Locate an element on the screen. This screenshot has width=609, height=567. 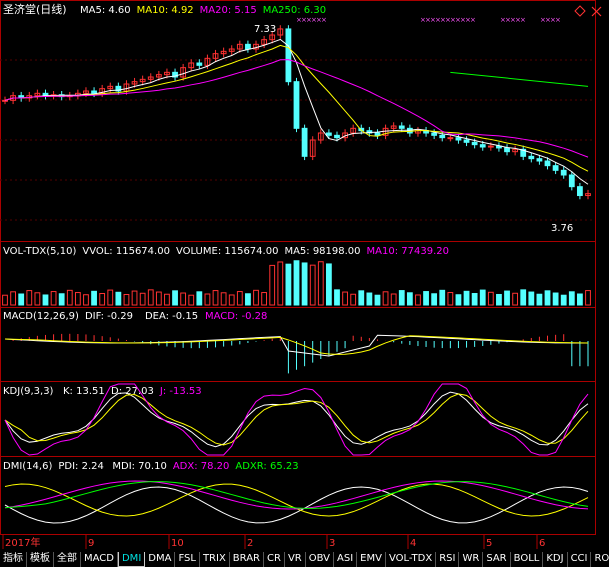
tab-trix: TRIX is located at coordinates (215, 559).